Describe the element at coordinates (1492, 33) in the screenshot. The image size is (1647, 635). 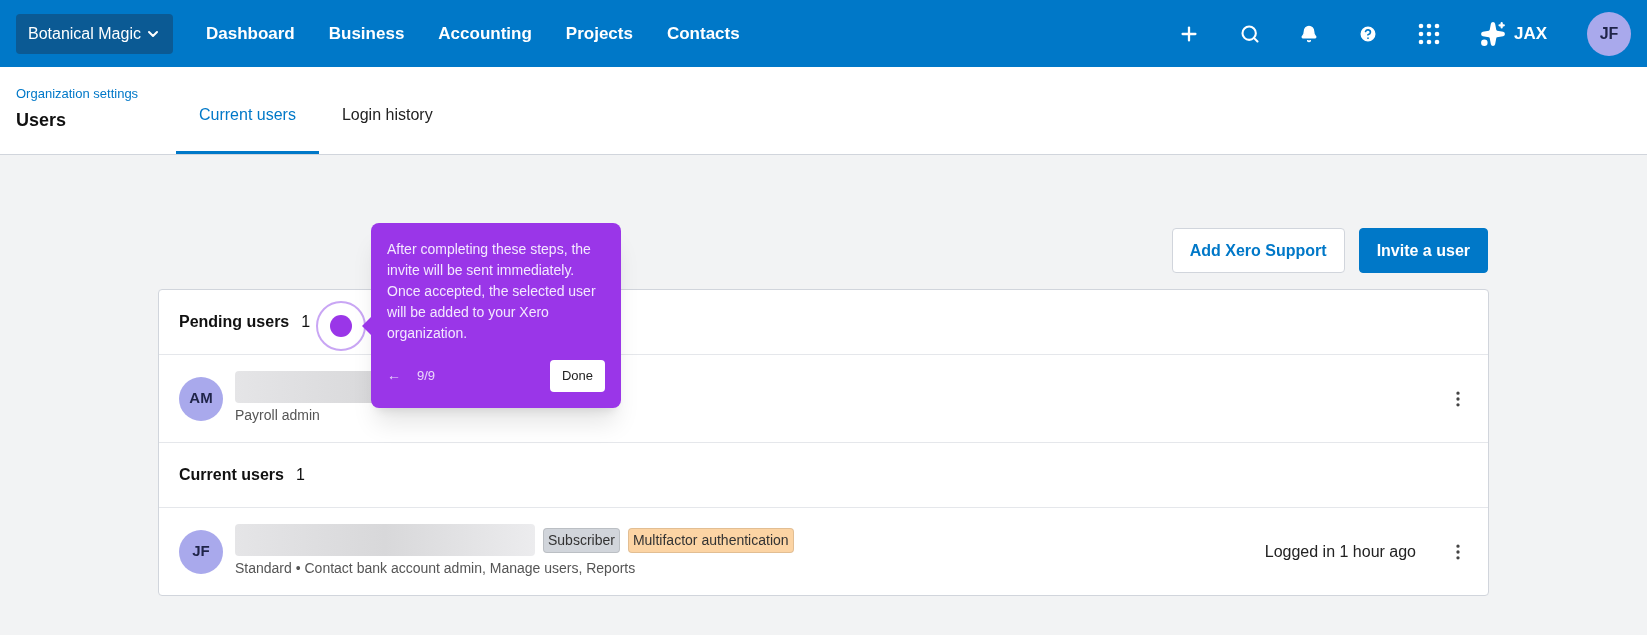
I see `sparkle-icon` at that location.